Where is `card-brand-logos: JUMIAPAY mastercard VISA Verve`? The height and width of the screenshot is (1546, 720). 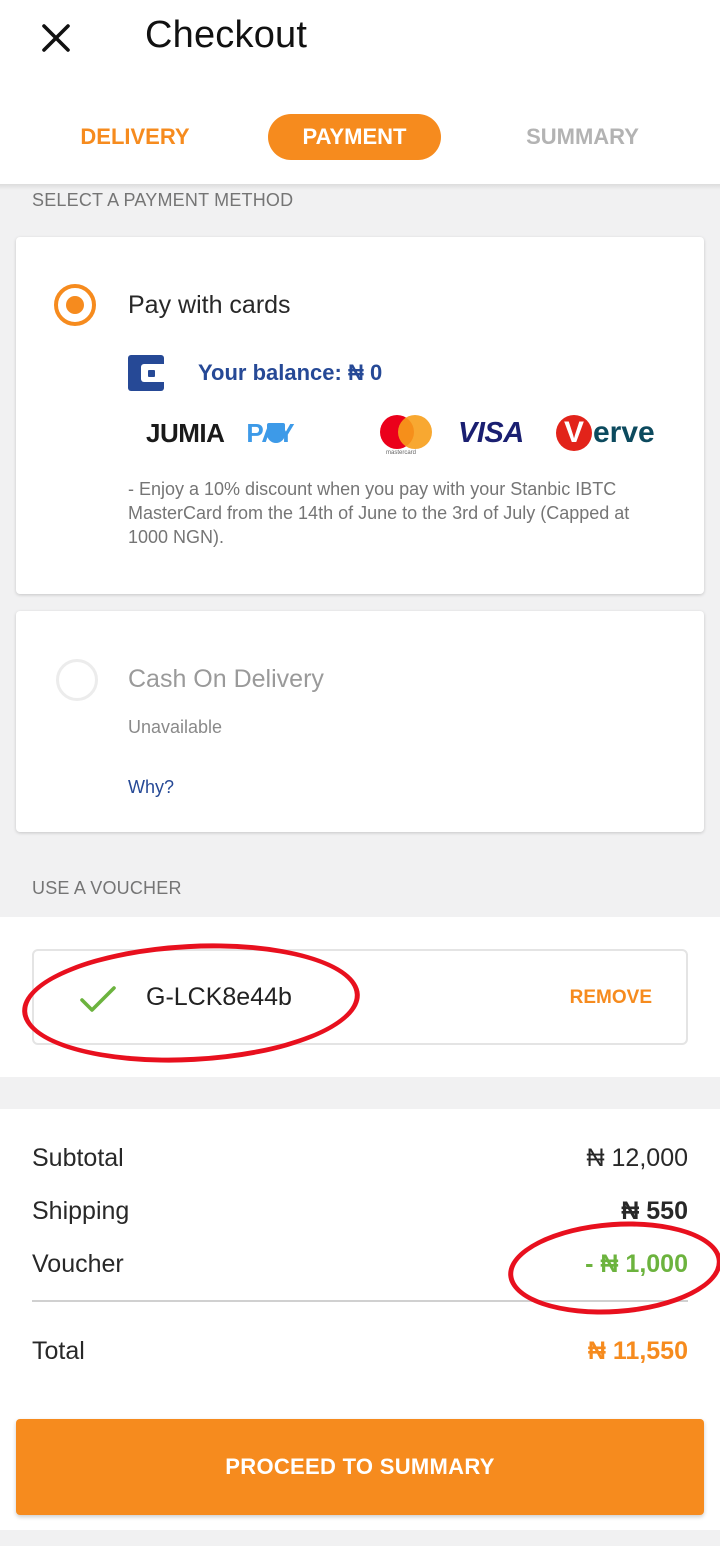
card-brand-logos: JUMIAPAY mastercard VISA Verve is located at coordinates (406, 433).